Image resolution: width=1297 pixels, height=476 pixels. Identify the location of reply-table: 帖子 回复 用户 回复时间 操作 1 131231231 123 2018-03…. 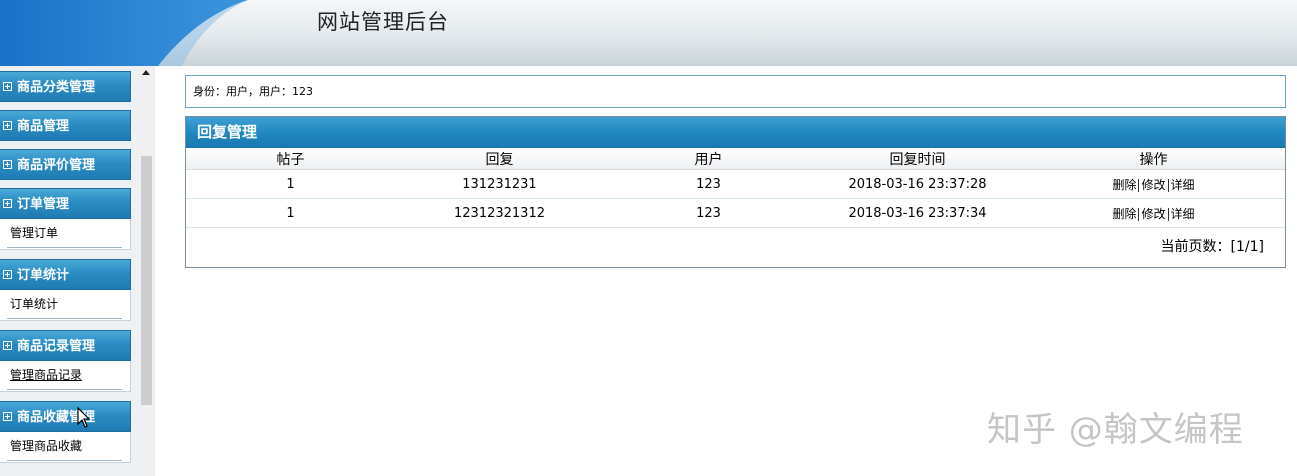
(735, 188).